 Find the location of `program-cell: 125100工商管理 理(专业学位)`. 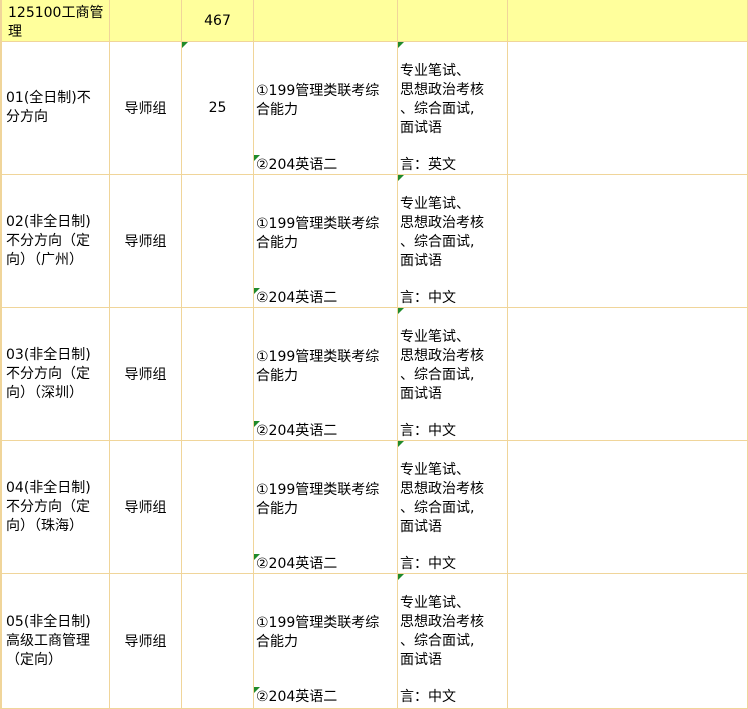

program-cell: 125100工商管理 理(专业学位) is located at coordinates (55, 21).